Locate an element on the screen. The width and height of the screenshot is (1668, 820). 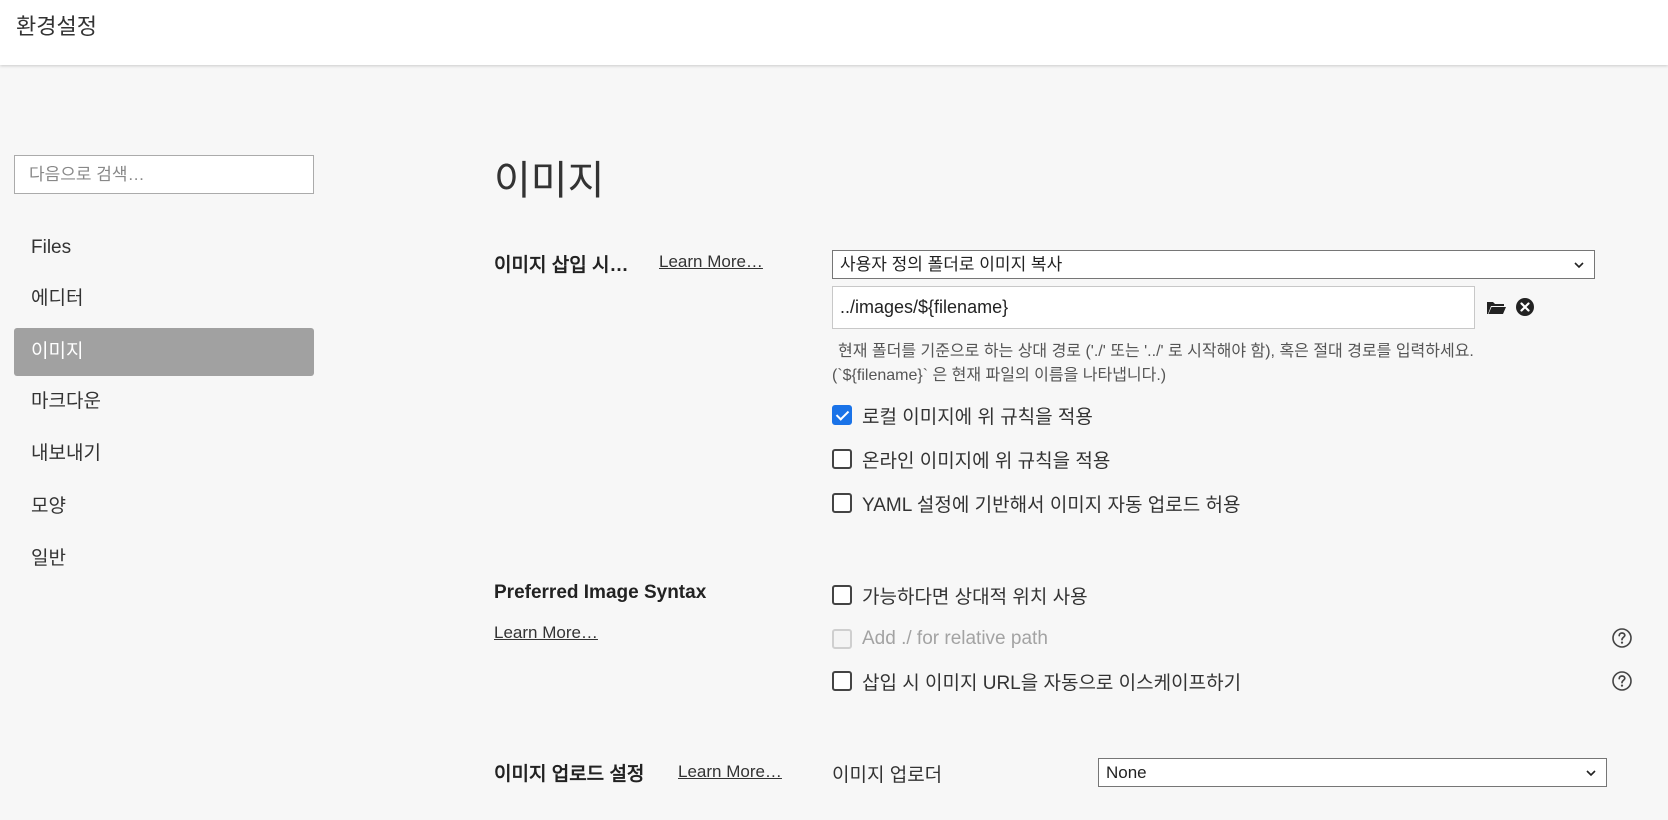
nav-item-image: 이미지 is located at coordinates (164, 352).